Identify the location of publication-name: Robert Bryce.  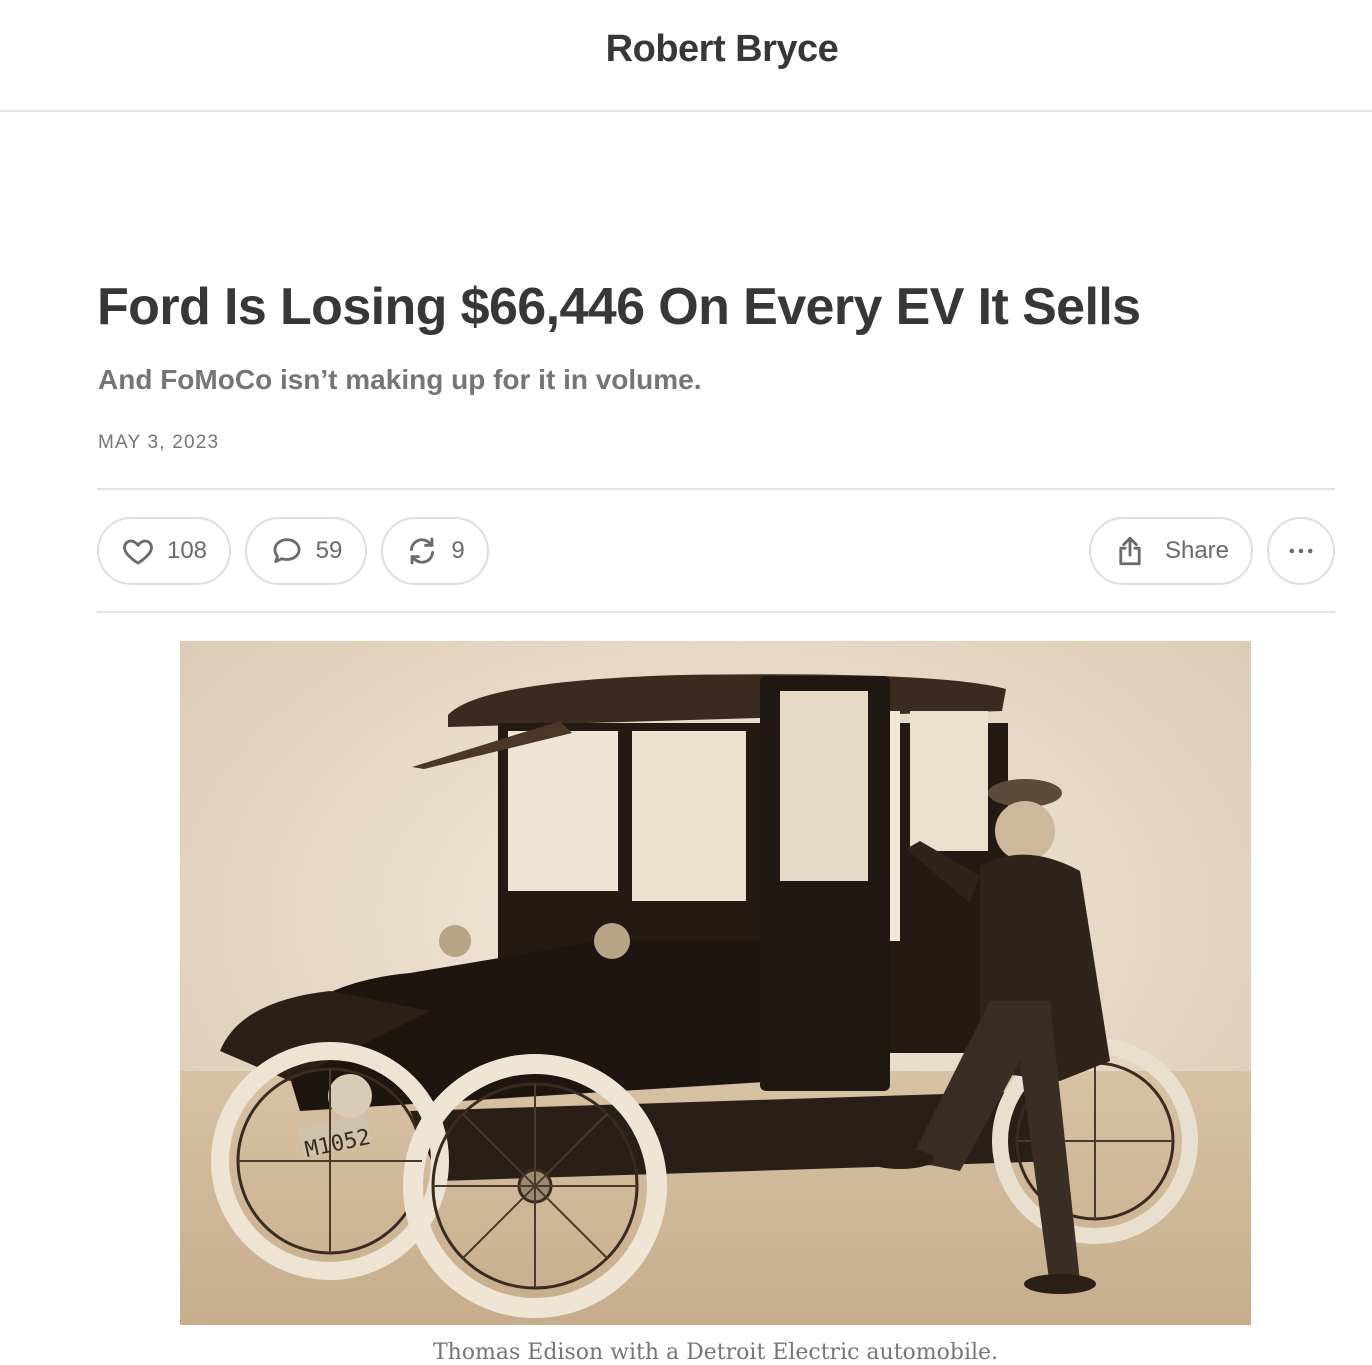
(722, 49).